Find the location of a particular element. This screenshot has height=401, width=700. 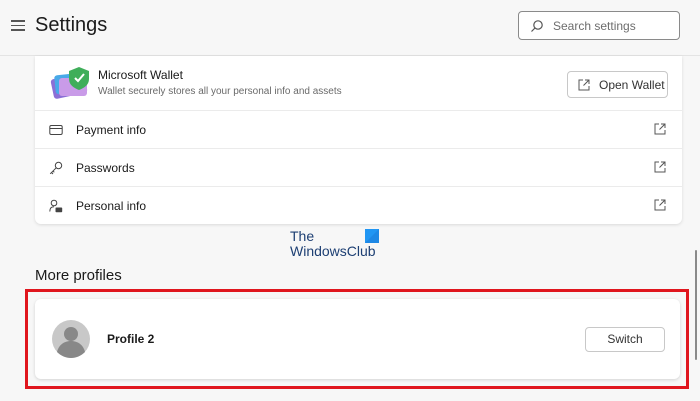

microsoft-wallet-logo-icon is located at coordinates (69, 83).